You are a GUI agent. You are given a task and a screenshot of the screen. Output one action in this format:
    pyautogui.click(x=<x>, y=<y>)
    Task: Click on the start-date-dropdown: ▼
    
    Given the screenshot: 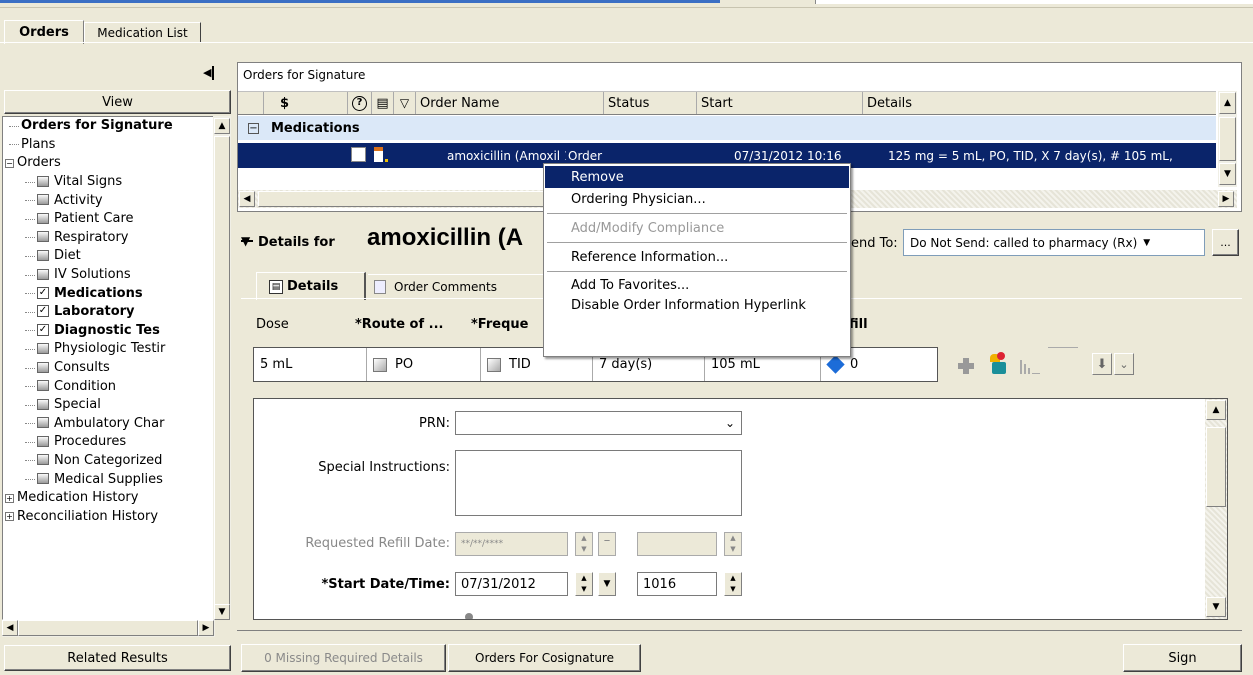 What is the action you would take?
    pyautogui.click(x=607, y=584)
    